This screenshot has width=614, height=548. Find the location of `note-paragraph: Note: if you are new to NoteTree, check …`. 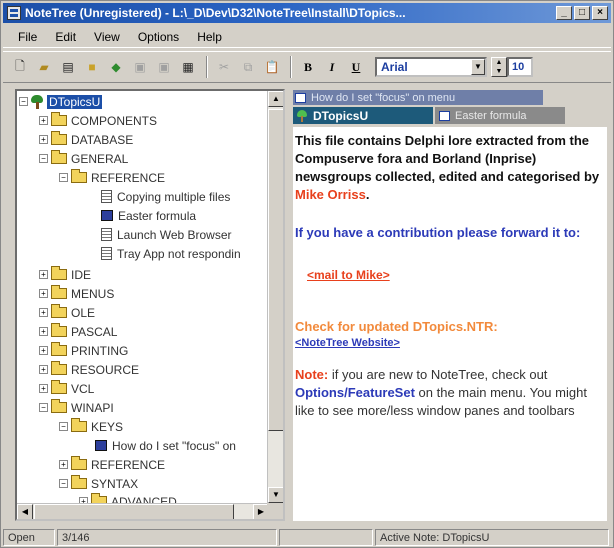

note-paragraph: Note: if you are new to NoteTree, check … is located at coordinates (451, 393).